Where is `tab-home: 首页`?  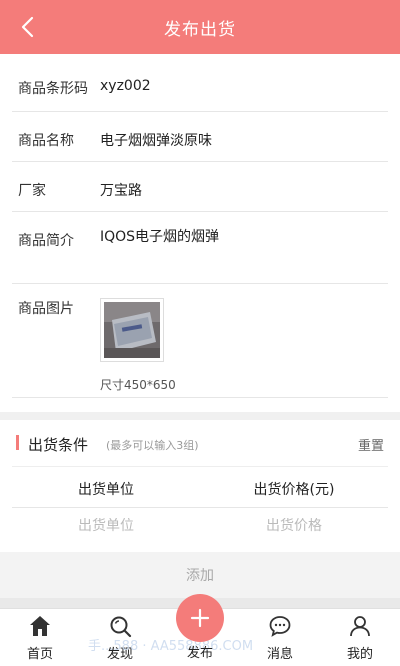
tab-home: 首页 is located at coordinates (40, 637).